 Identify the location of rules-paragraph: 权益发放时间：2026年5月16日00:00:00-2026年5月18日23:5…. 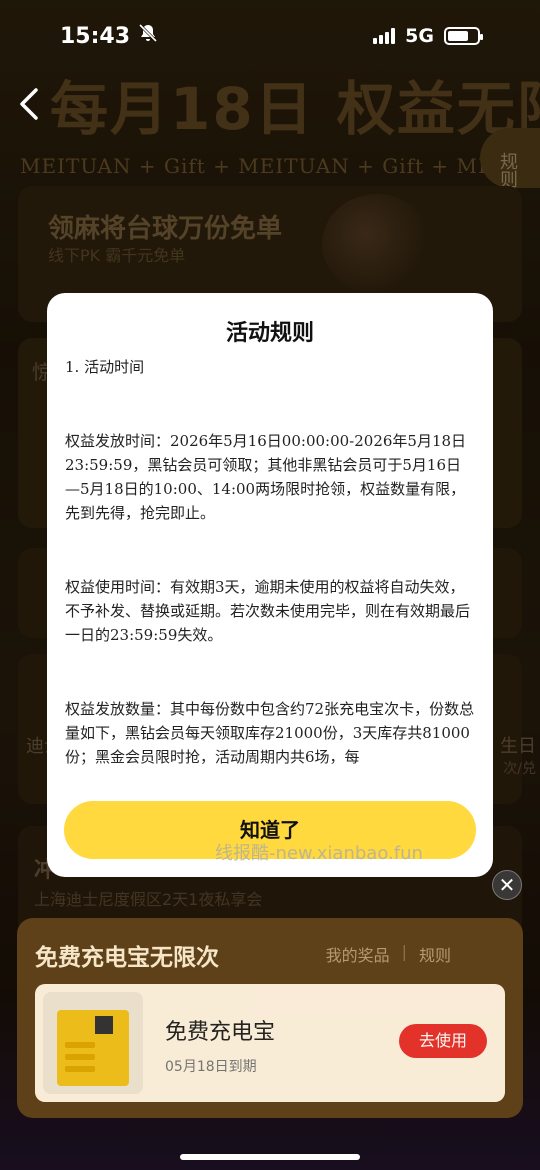
(266, 477).